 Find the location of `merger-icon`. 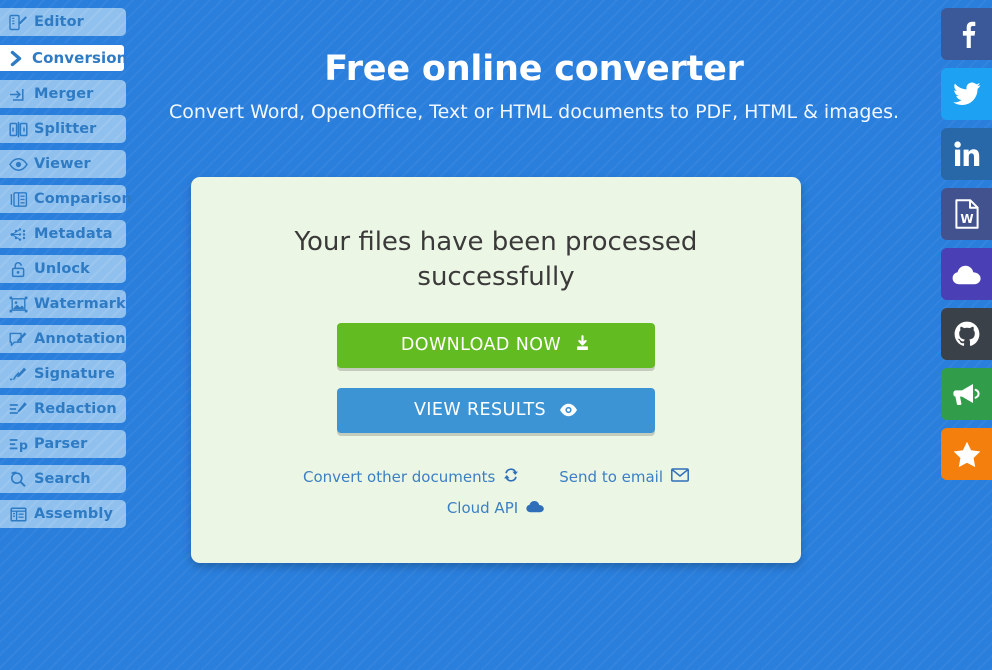

merger-icon is located at coordinates (18, 94).